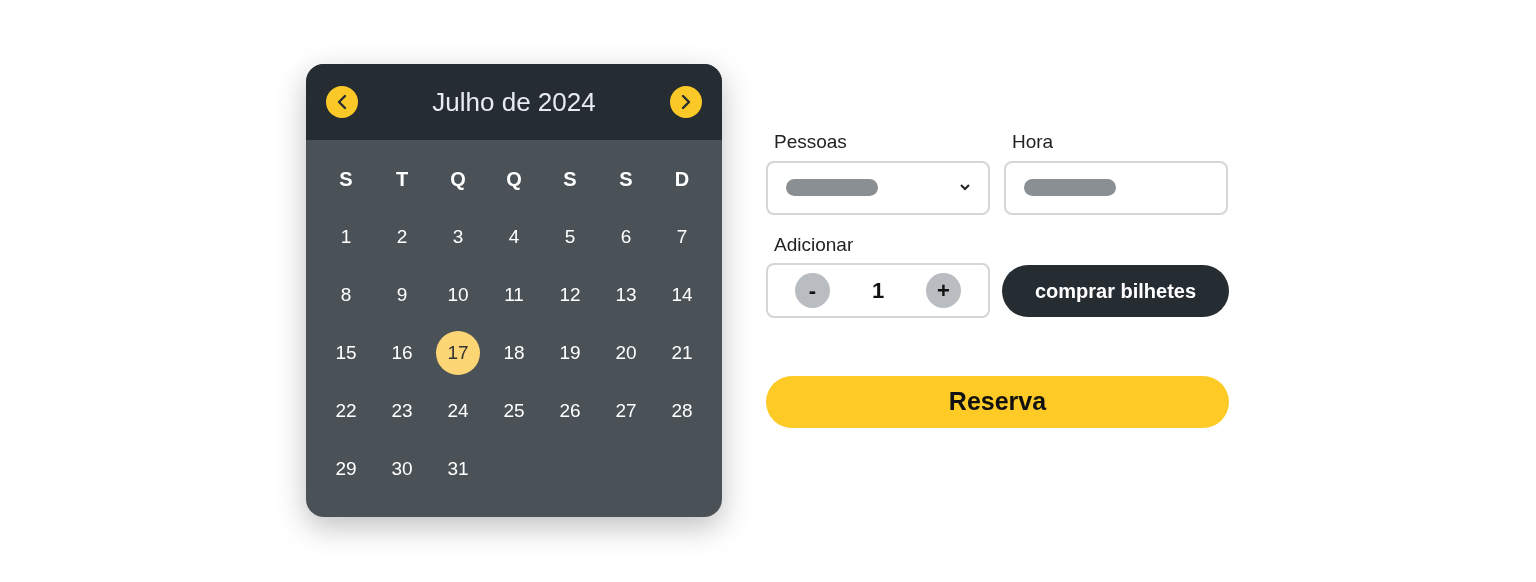 This screenshot has width=1536, height=582. Describe the element at coordinates (682, 295) in the screenshot. I see `calendar-day: 14` at that location.